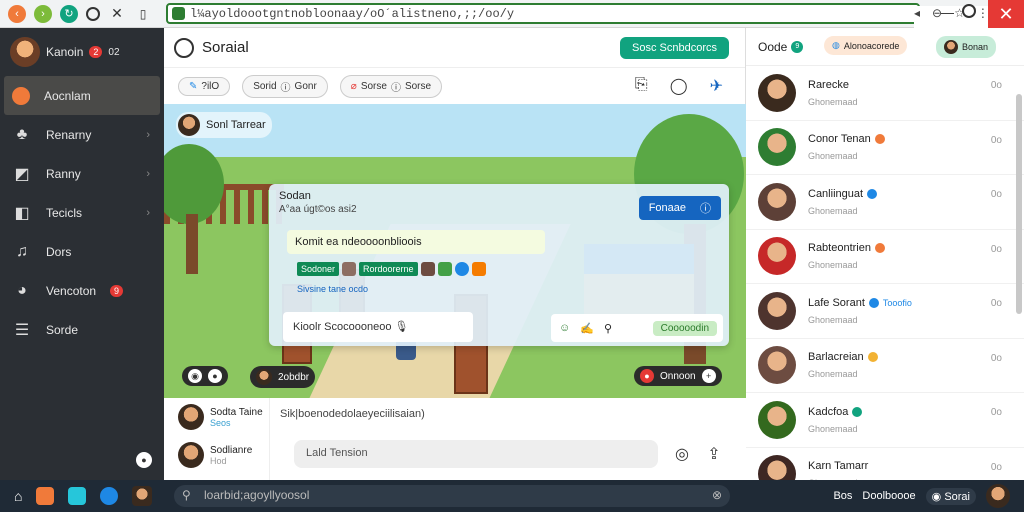 The width and height of the screenshot is (1024, 512). I want to click on edit-icon: ⎘, so click(641, 86).